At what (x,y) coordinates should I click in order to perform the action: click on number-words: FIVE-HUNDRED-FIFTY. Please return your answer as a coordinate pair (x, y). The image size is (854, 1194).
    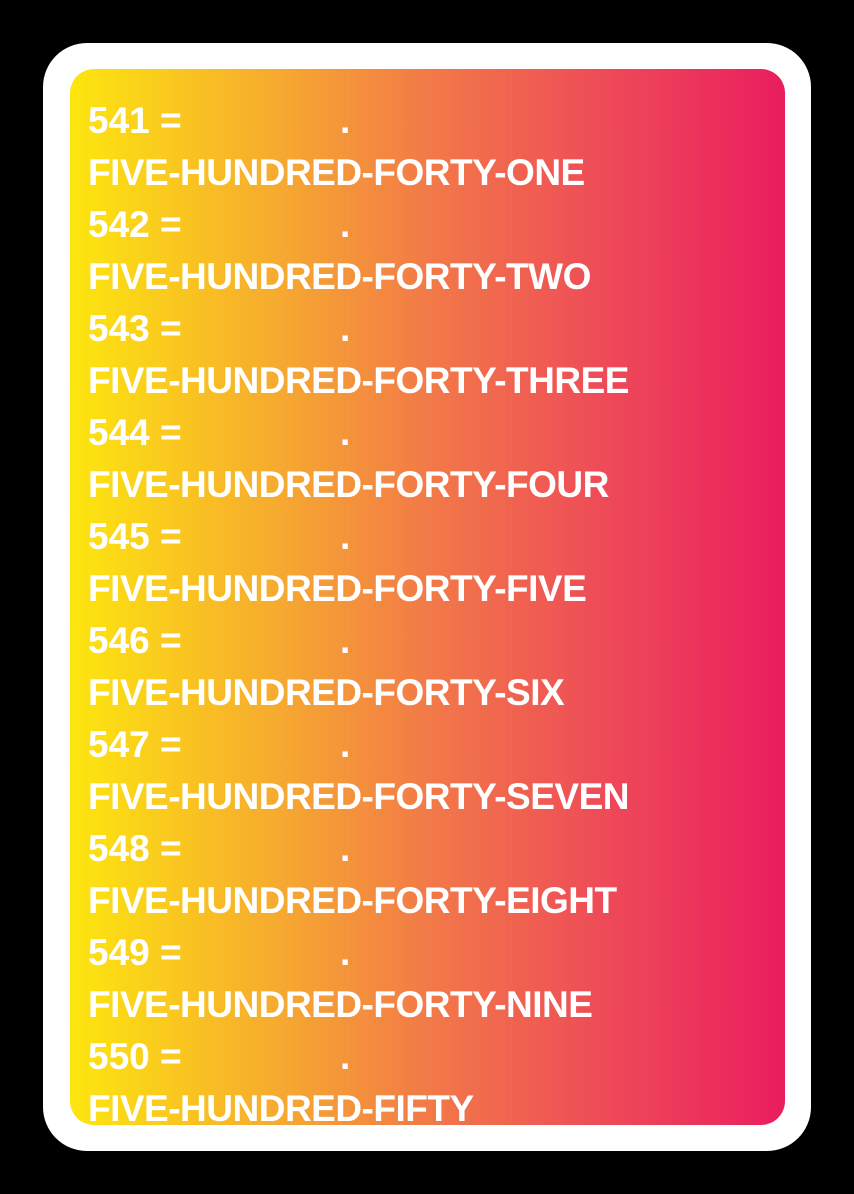
    Looking at the image, I should click on (281, 1106).